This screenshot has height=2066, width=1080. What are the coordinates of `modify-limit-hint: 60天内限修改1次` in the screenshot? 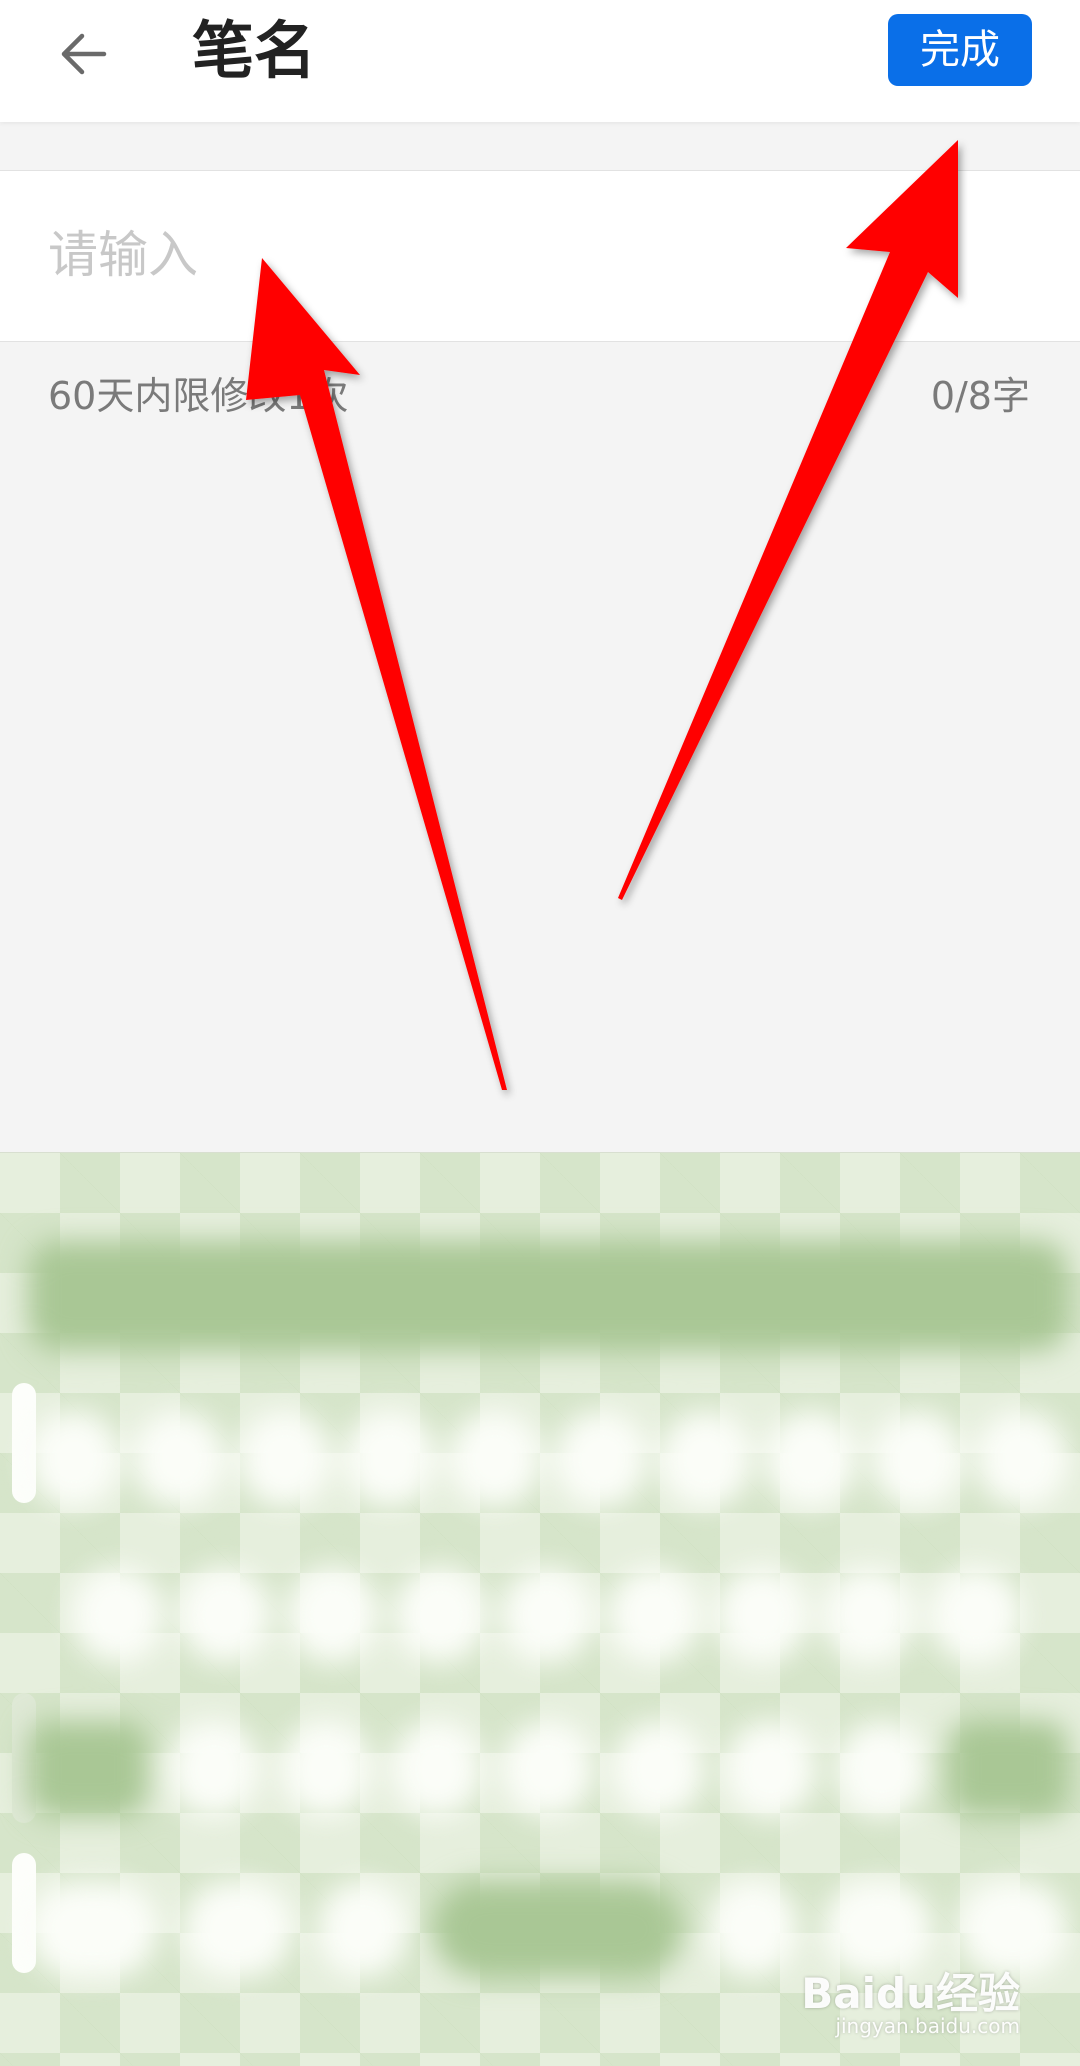 It's located at (198, 396).